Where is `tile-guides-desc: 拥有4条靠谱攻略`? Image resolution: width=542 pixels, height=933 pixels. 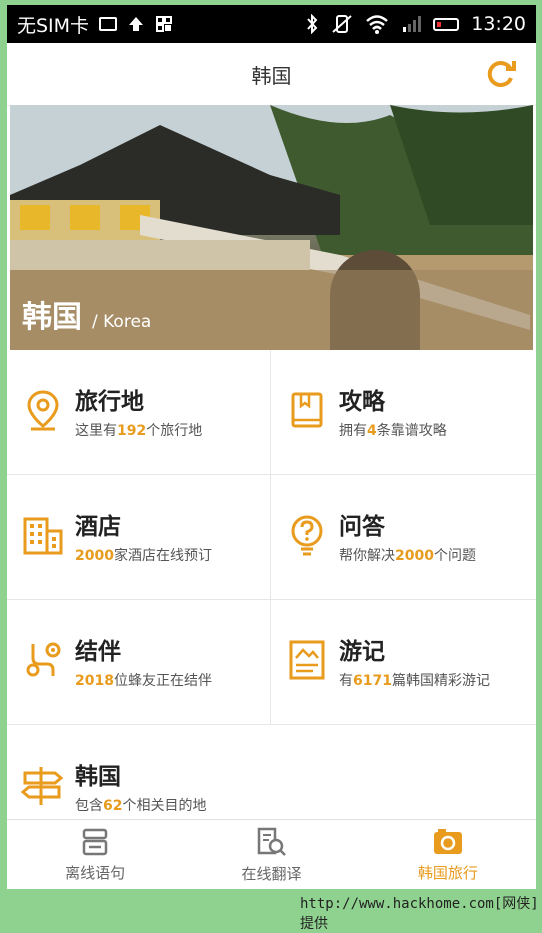 tile-guides-desc: 拥有4条靠谱攻略 is located at coordinates (393, 431).